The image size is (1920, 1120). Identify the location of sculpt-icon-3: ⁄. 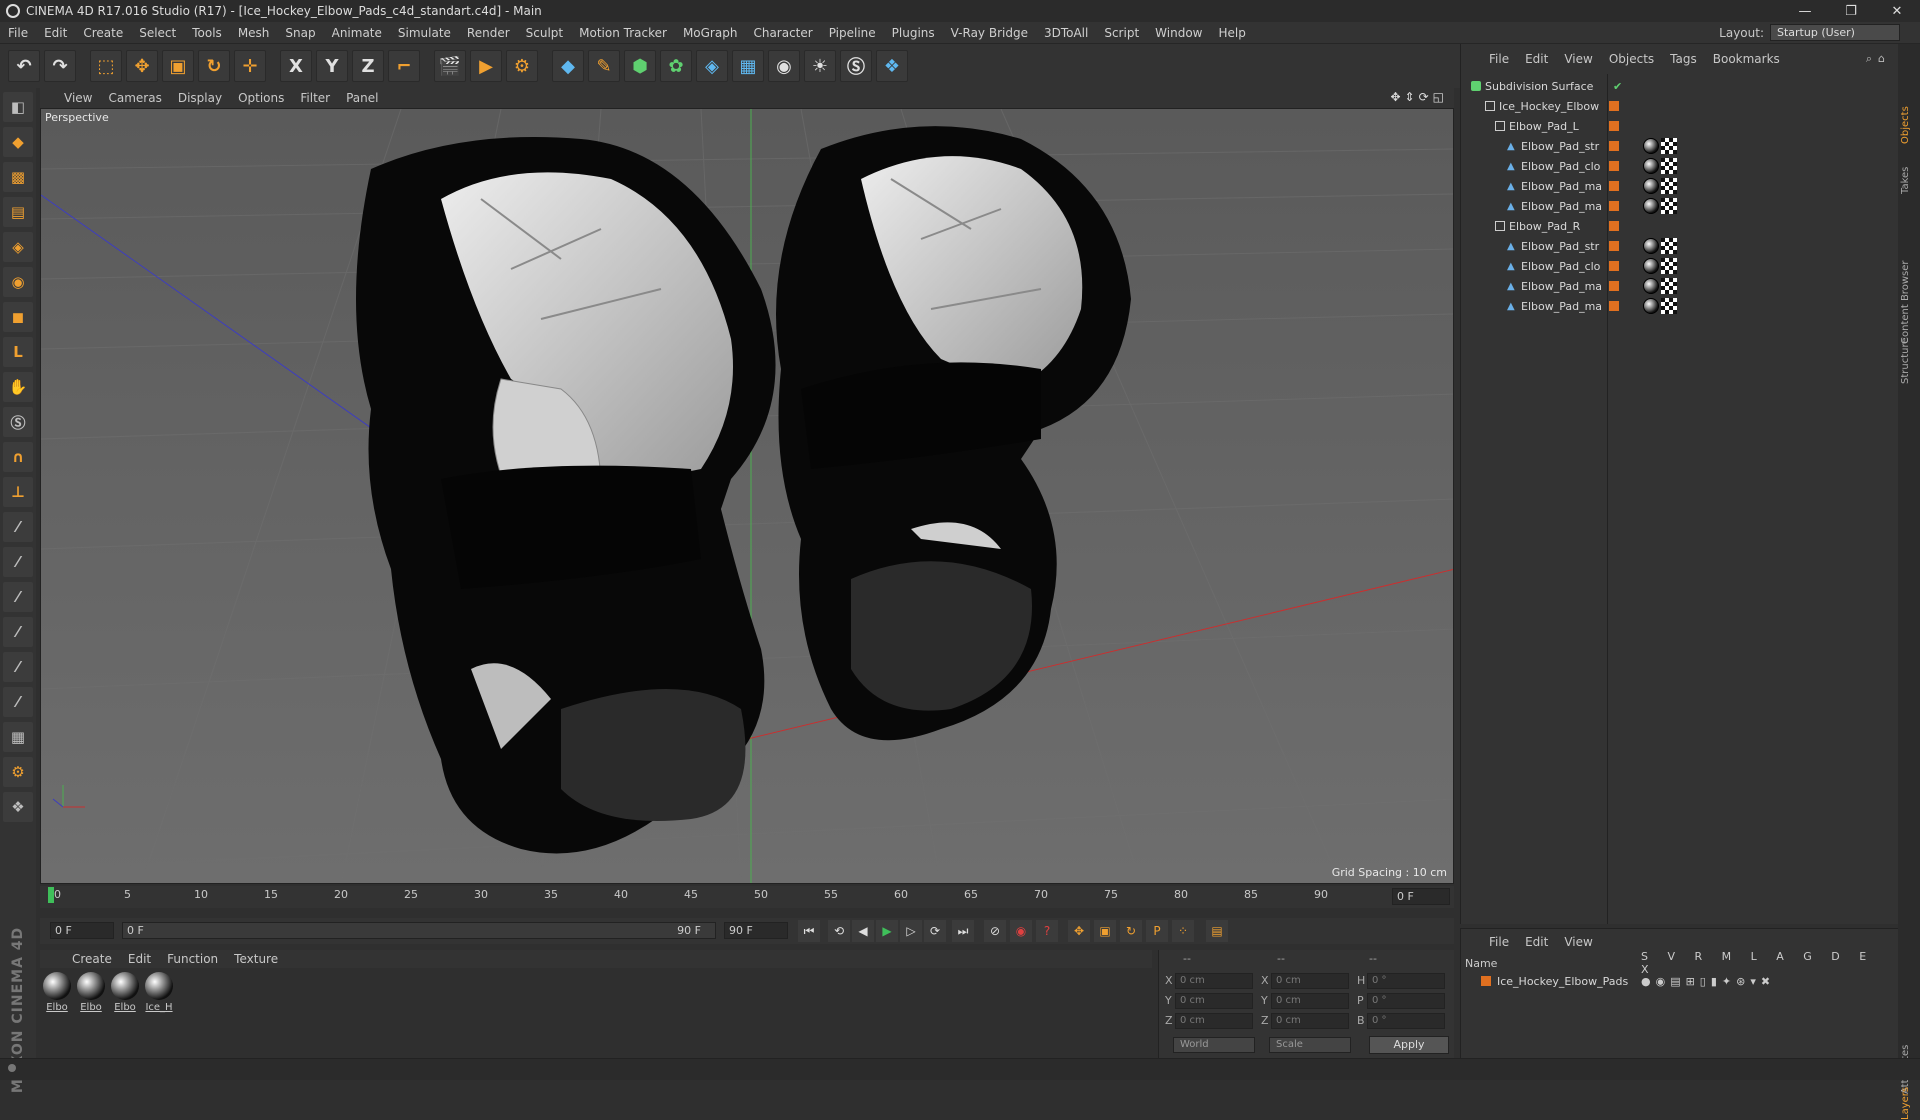
(18, 562).